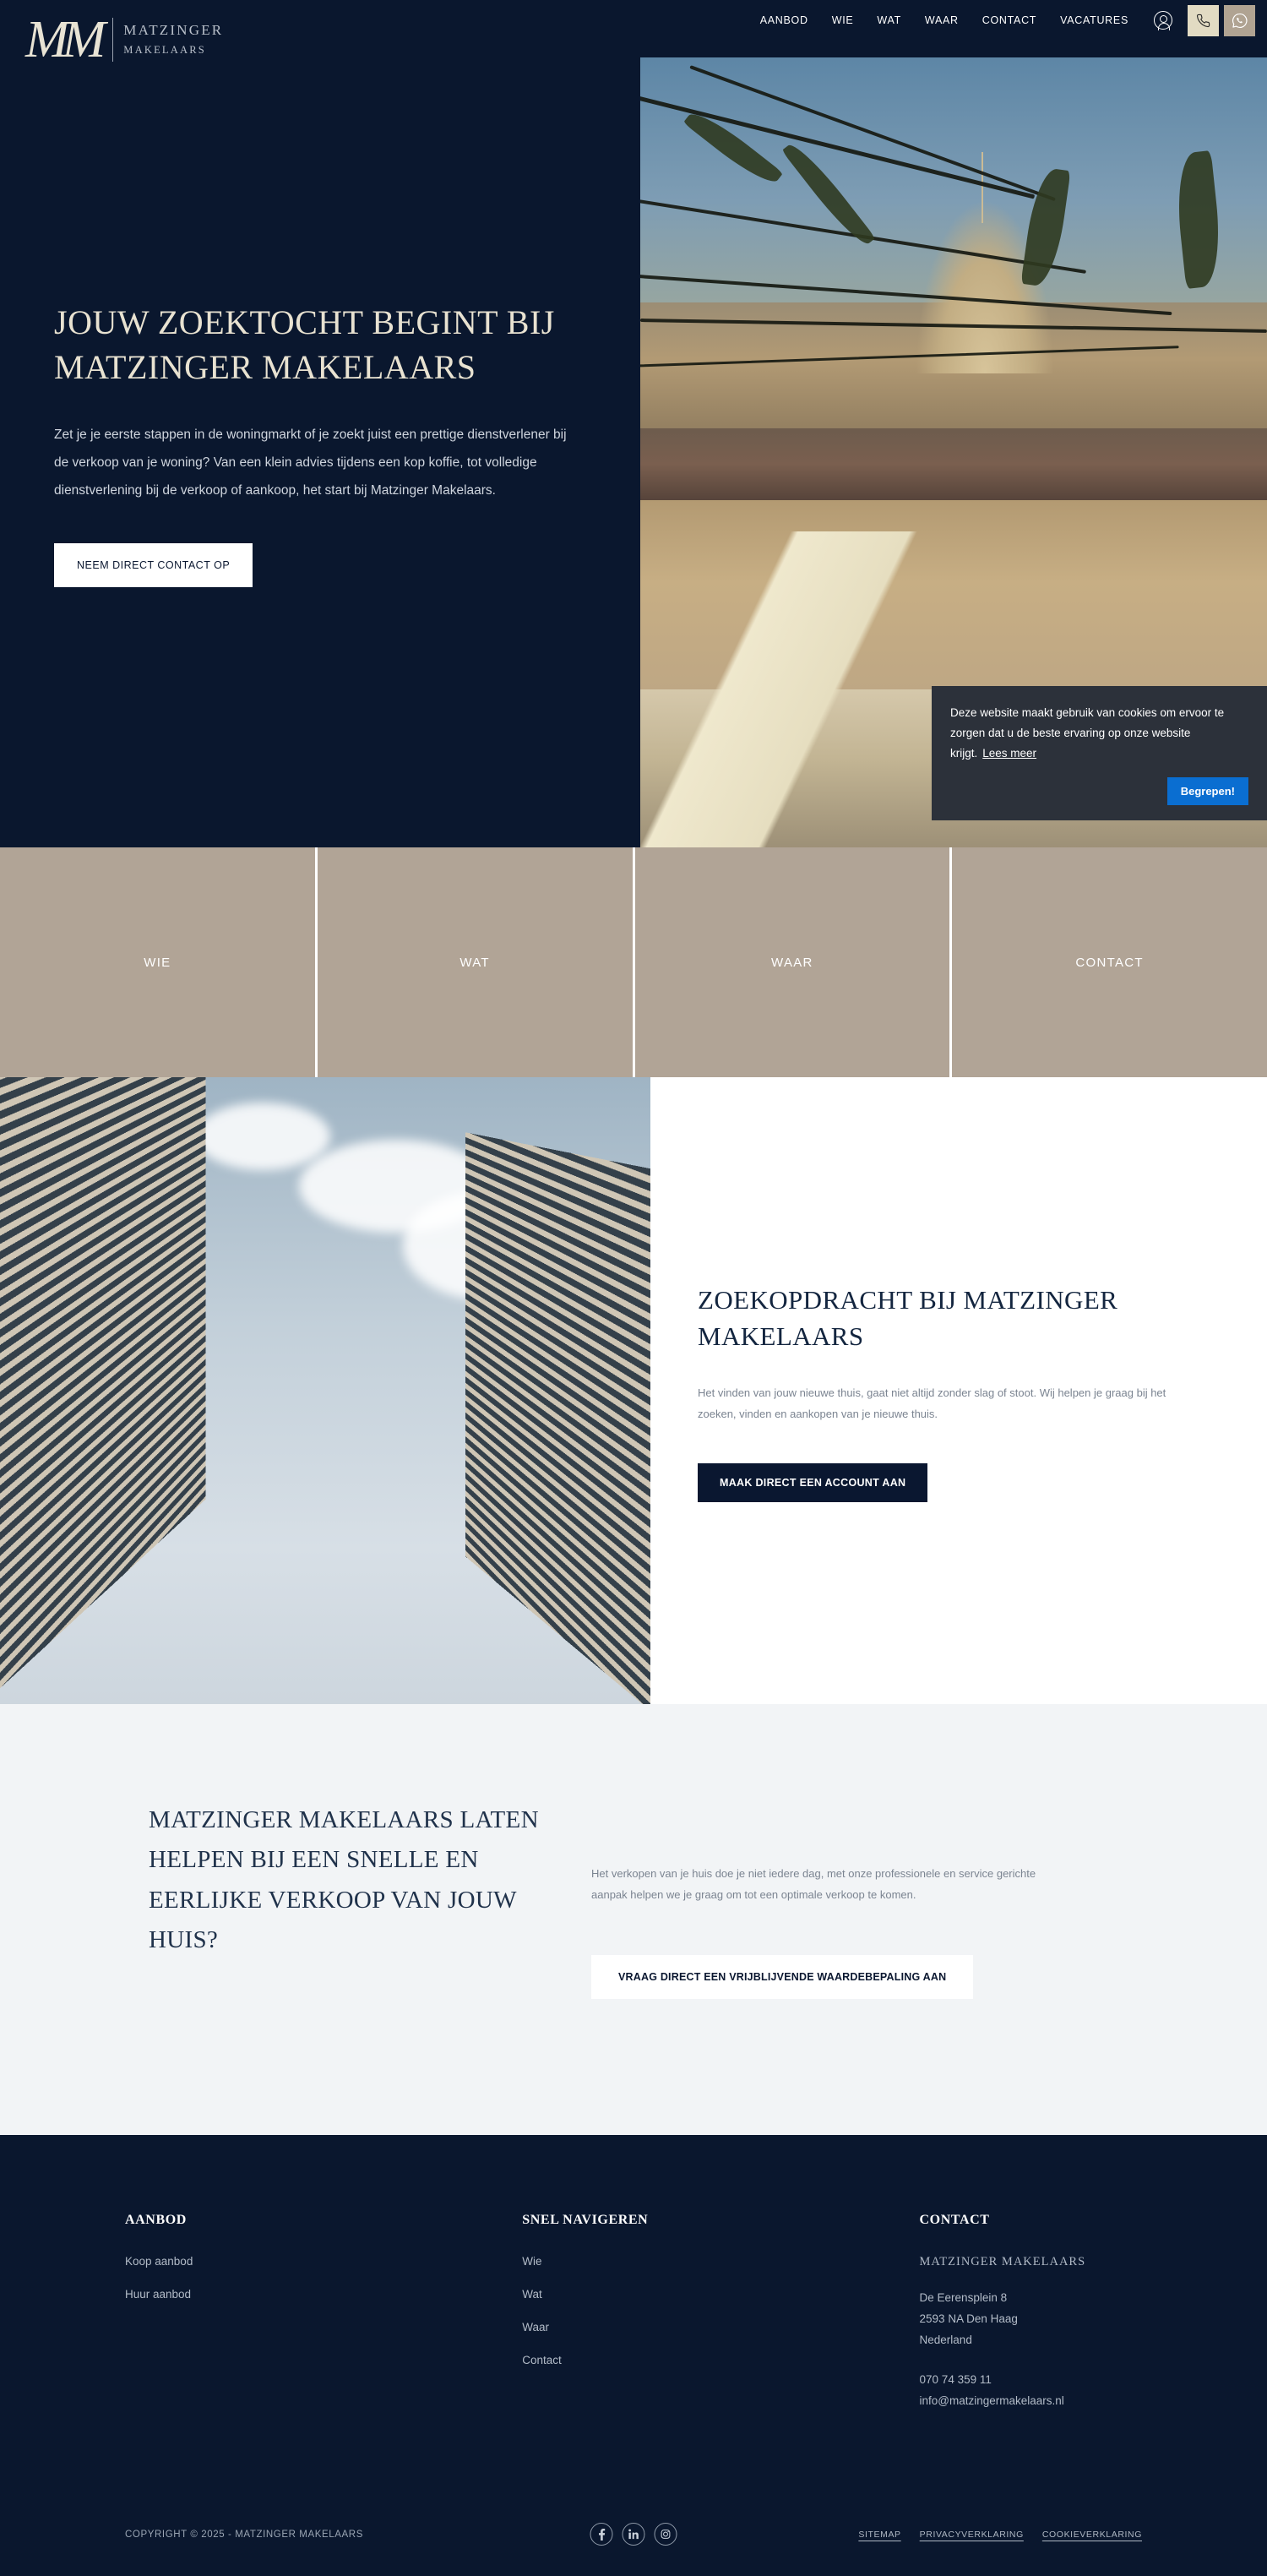 This screenshot has width=1267, height=2576. Describe the element at coordinates (942, 20) in the screenshot. I see `nav-item-waar: WAAR` at that location.